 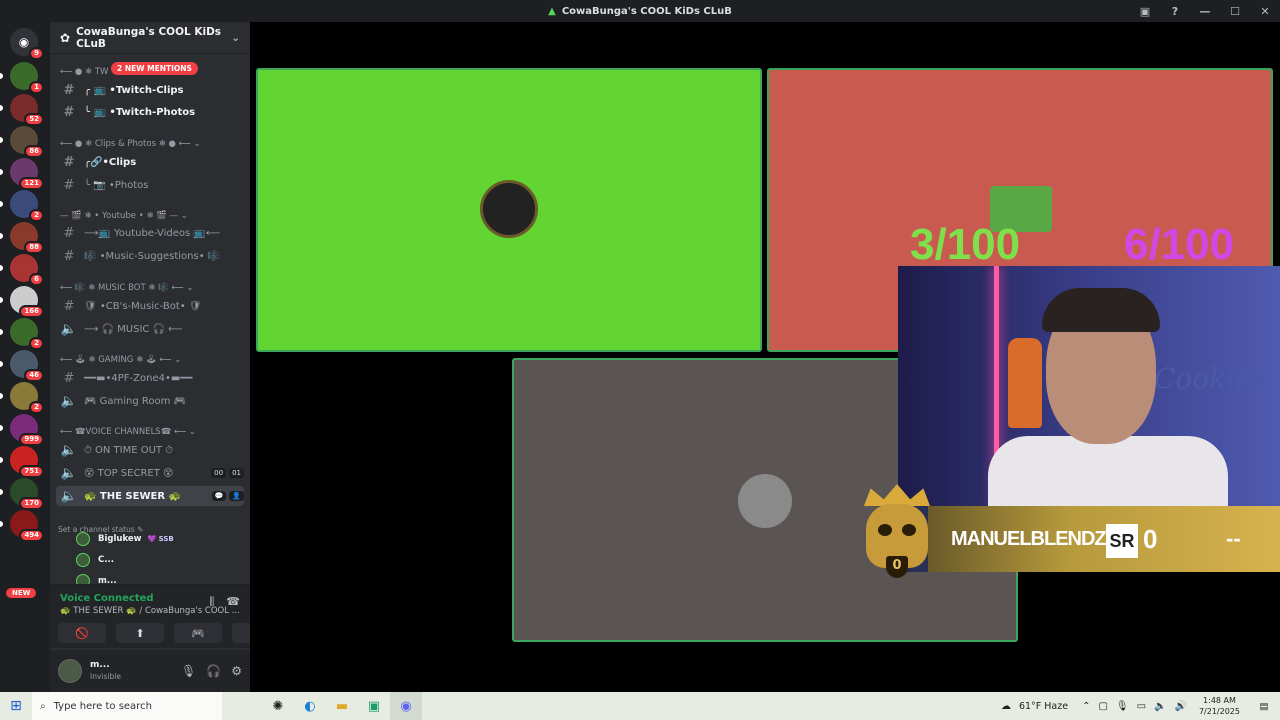 I want to click on channel-label: ━━▬•4PF-Zone4•▬━━, so click(x=138, y=378).